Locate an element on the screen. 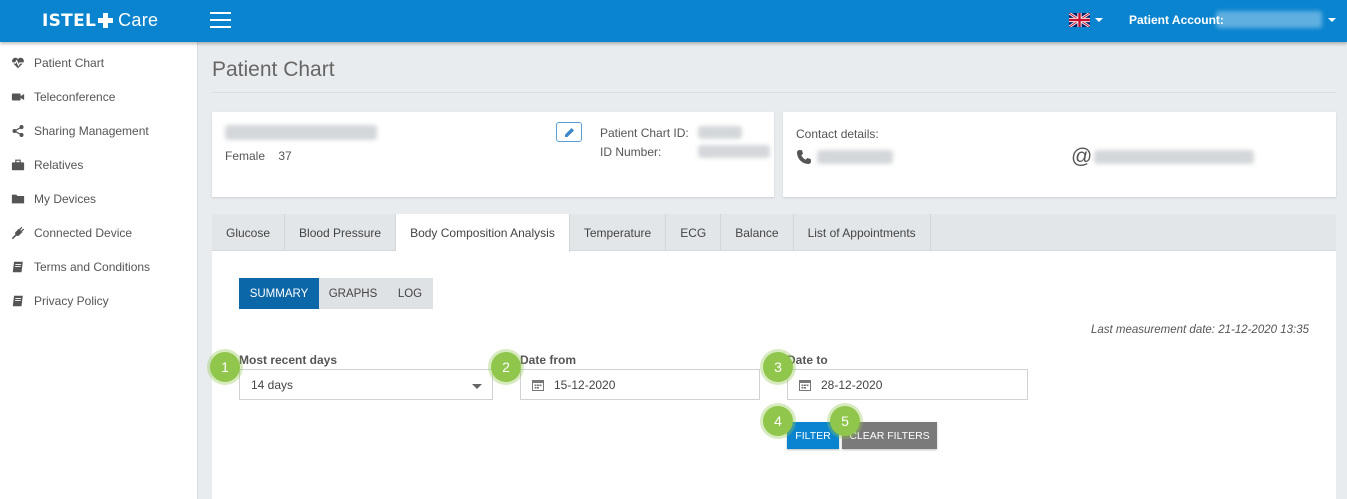  date-from-label: Date from is located at coordinates (548, 360).